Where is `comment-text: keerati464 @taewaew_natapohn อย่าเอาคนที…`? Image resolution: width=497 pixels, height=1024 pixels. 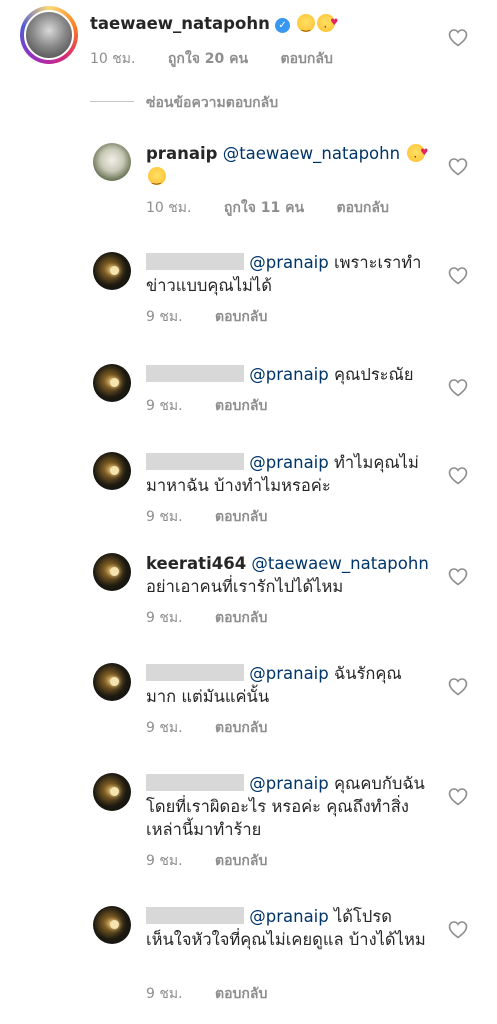 comment-text: keerati464 @taewaew_natapohn อย่าเอาคนที… is located at coordinates (288, 575).